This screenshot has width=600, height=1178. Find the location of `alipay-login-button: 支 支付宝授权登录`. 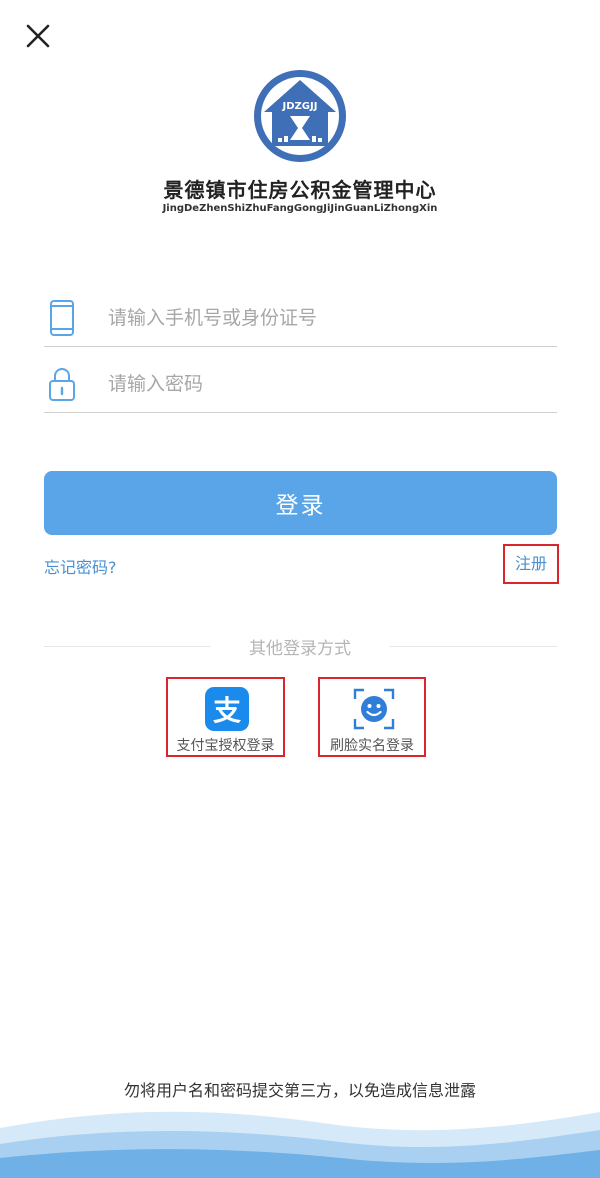

alipay-login-button: 支 支付宝授权登录 is located at coordinates (225, 717).